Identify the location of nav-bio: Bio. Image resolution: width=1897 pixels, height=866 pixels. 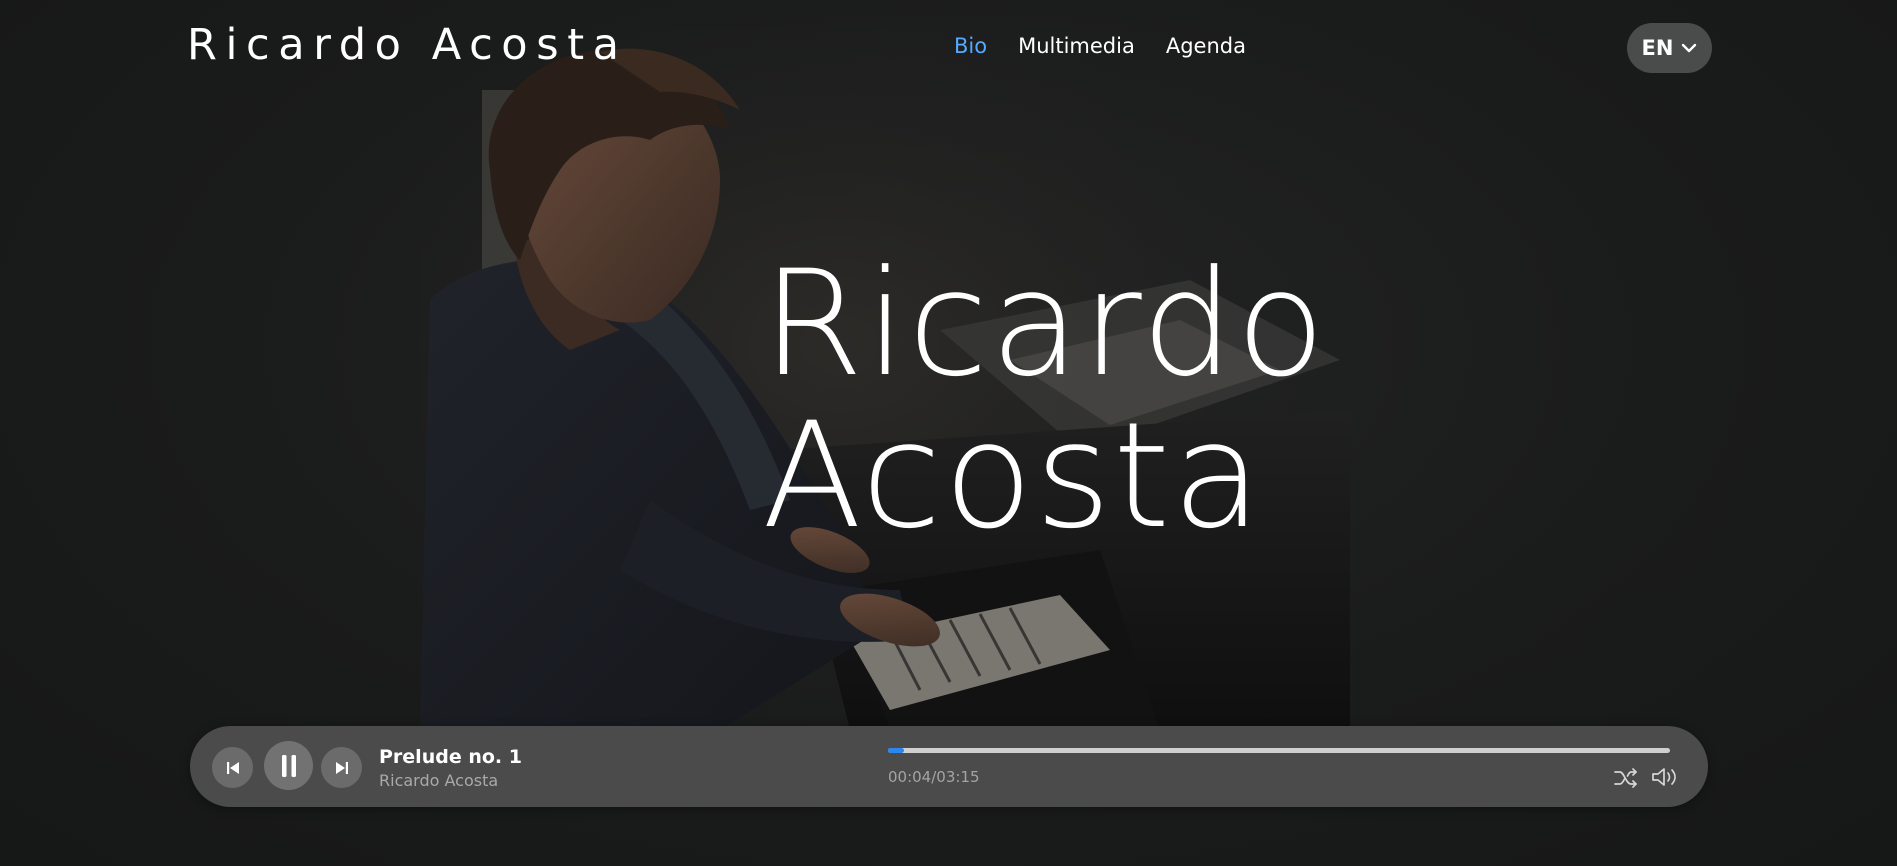
(970, 46).